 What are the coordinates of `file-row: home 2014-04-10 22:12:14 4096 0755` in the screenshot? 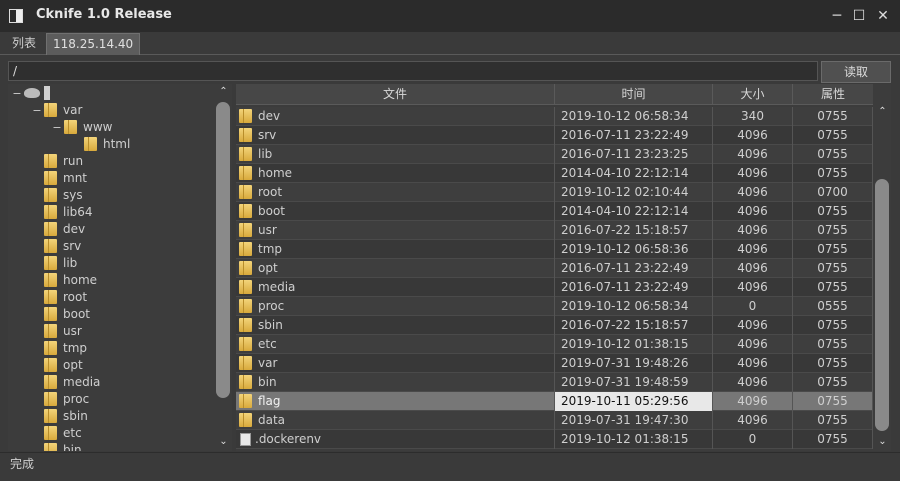 It's located at (554, 173).